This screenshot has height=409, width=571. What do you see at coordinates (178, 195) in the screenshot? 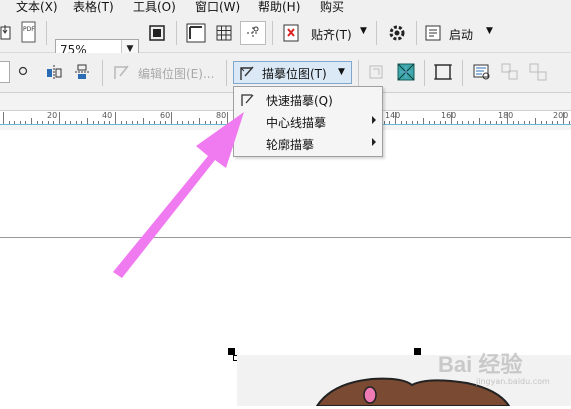
I see `pointer-arrow-annotation` at bounding box center [178, 195].